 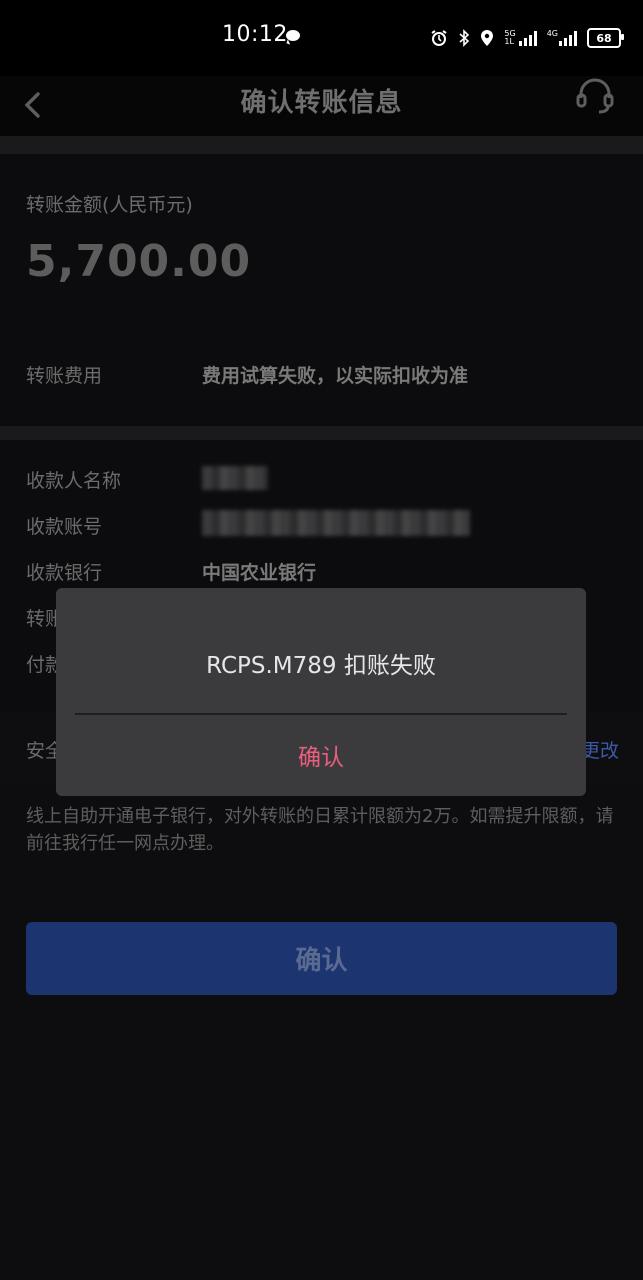 I want to click on status-time: 10:12, so click(x=255, y=34).